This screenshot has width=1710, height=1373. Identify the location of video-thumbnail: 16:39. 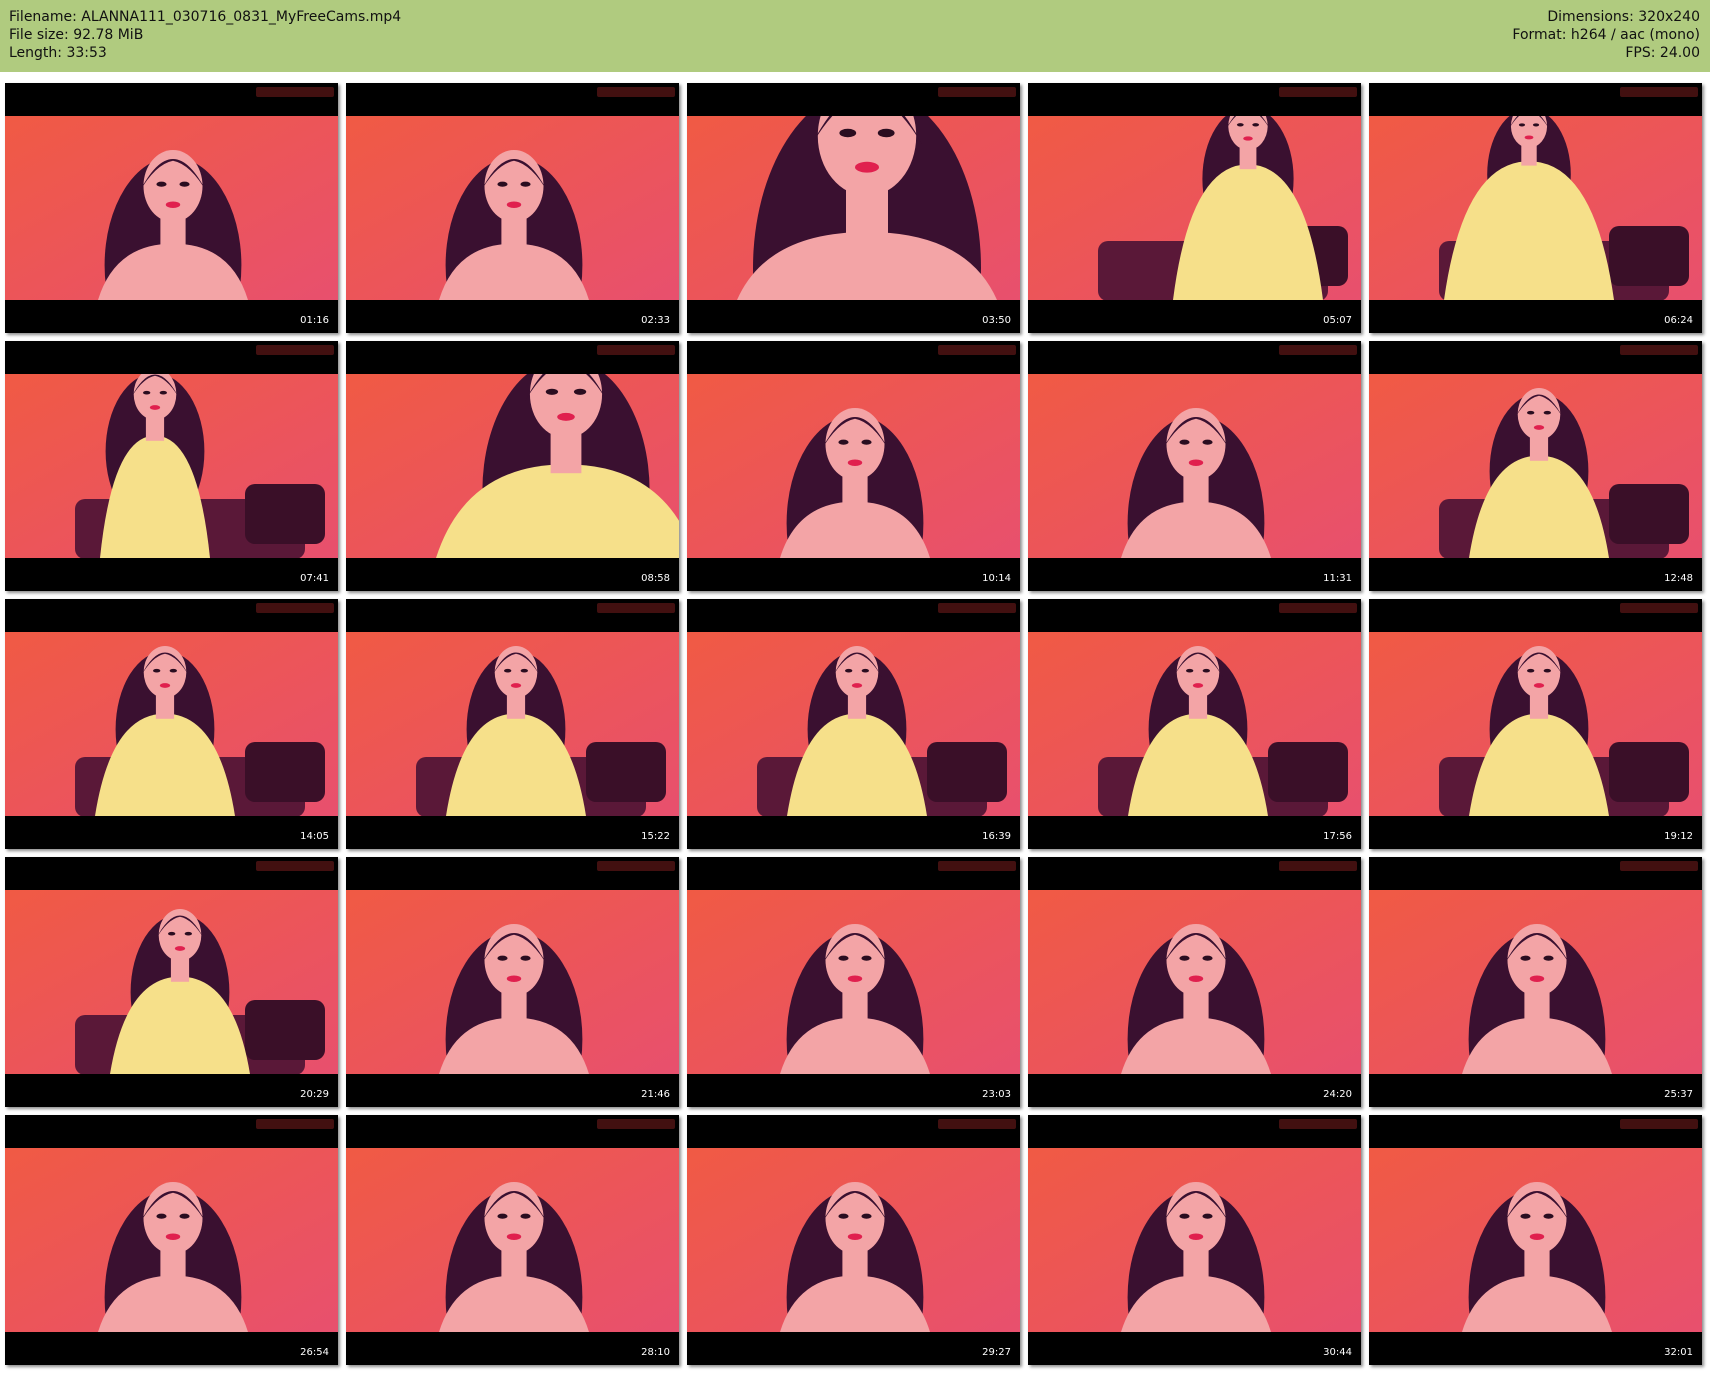
(853, 724).